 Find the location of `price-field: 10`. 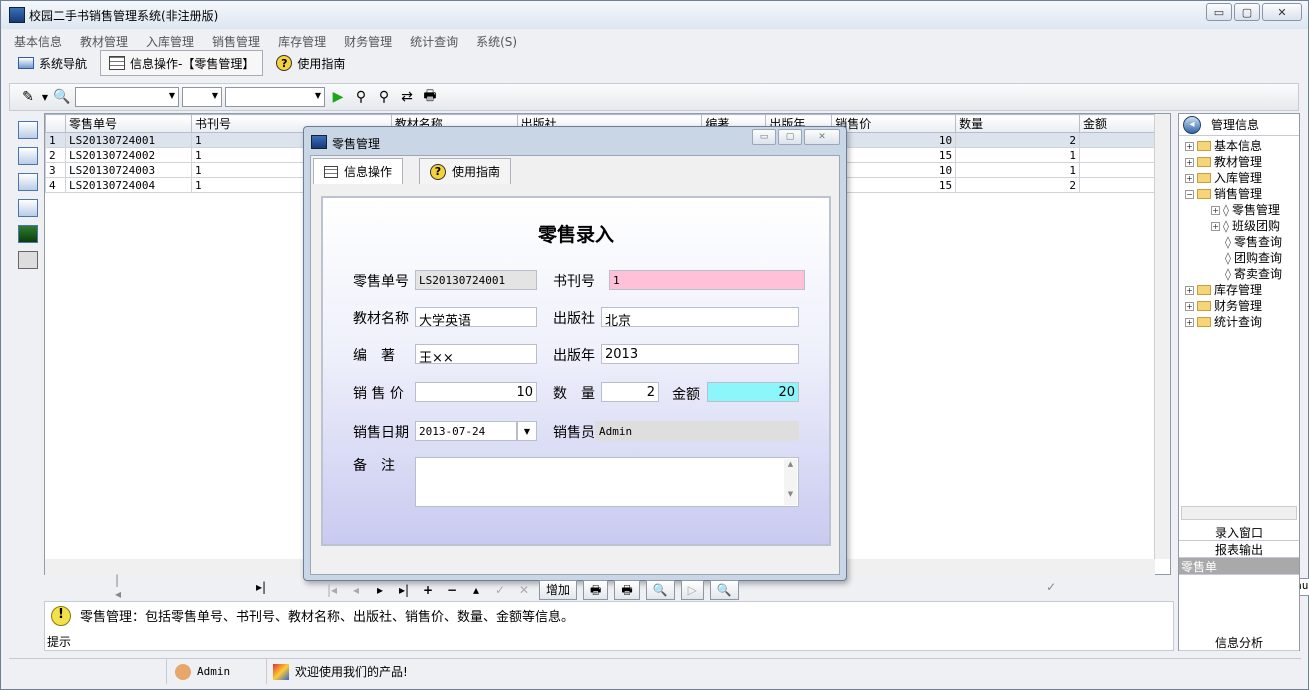

price-field: 10 is located at coordinates (476, 392).